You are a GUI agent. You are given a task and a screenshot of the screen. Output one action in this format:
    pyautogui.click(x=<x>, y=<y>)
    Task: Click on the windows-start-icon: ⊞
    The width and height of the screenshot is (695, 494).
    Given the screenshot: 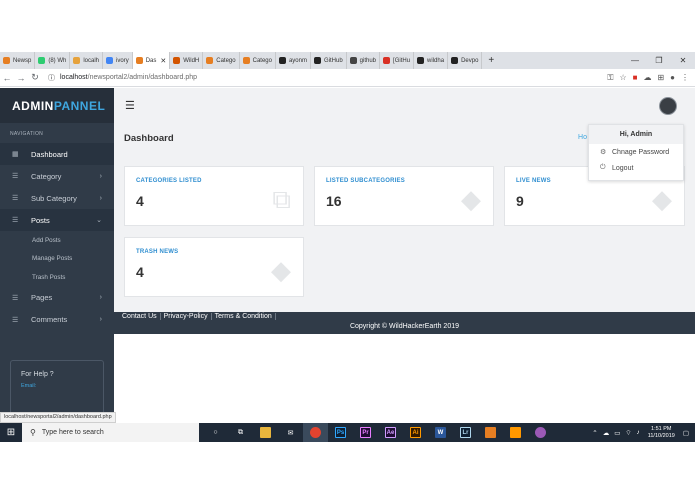 What is the action you would take?
    pyautogui.click(x=11, y=432)
    